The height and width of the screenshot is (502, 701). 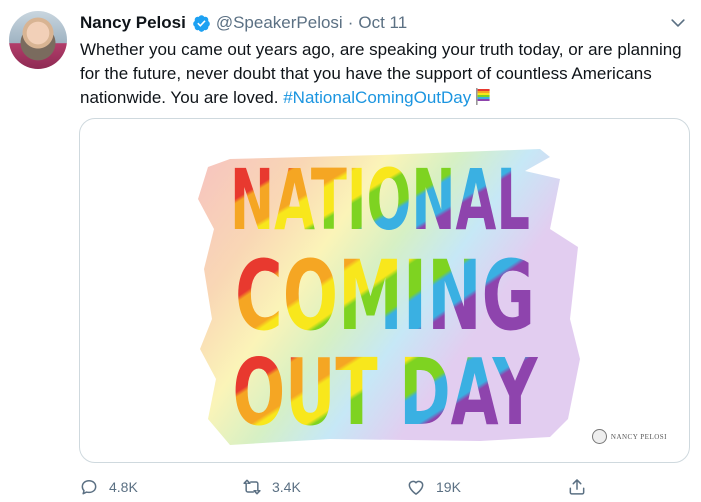 I want to click on tweet-date: Oct 11, so click(x=382, y=23).